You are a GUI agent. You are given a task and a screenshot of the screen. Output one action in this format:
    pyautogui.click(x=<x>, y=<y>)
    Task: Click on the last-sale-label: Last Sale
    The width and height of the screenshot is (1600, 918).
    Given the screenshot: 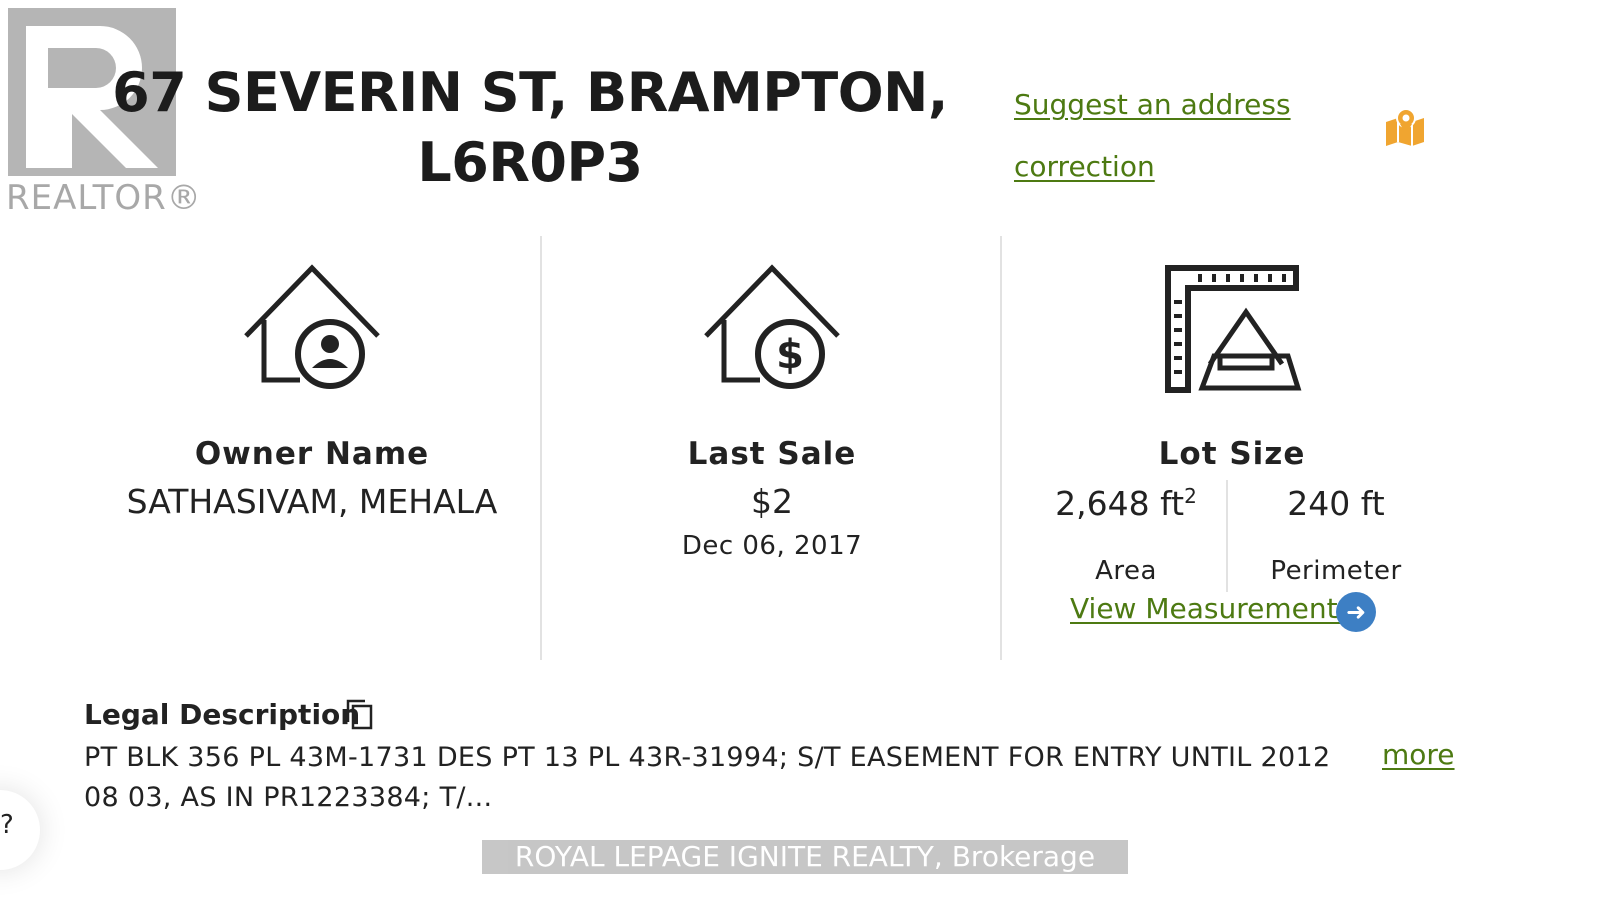 What is the action you would take?
    pyautogui.click(x=772, y=454)
    